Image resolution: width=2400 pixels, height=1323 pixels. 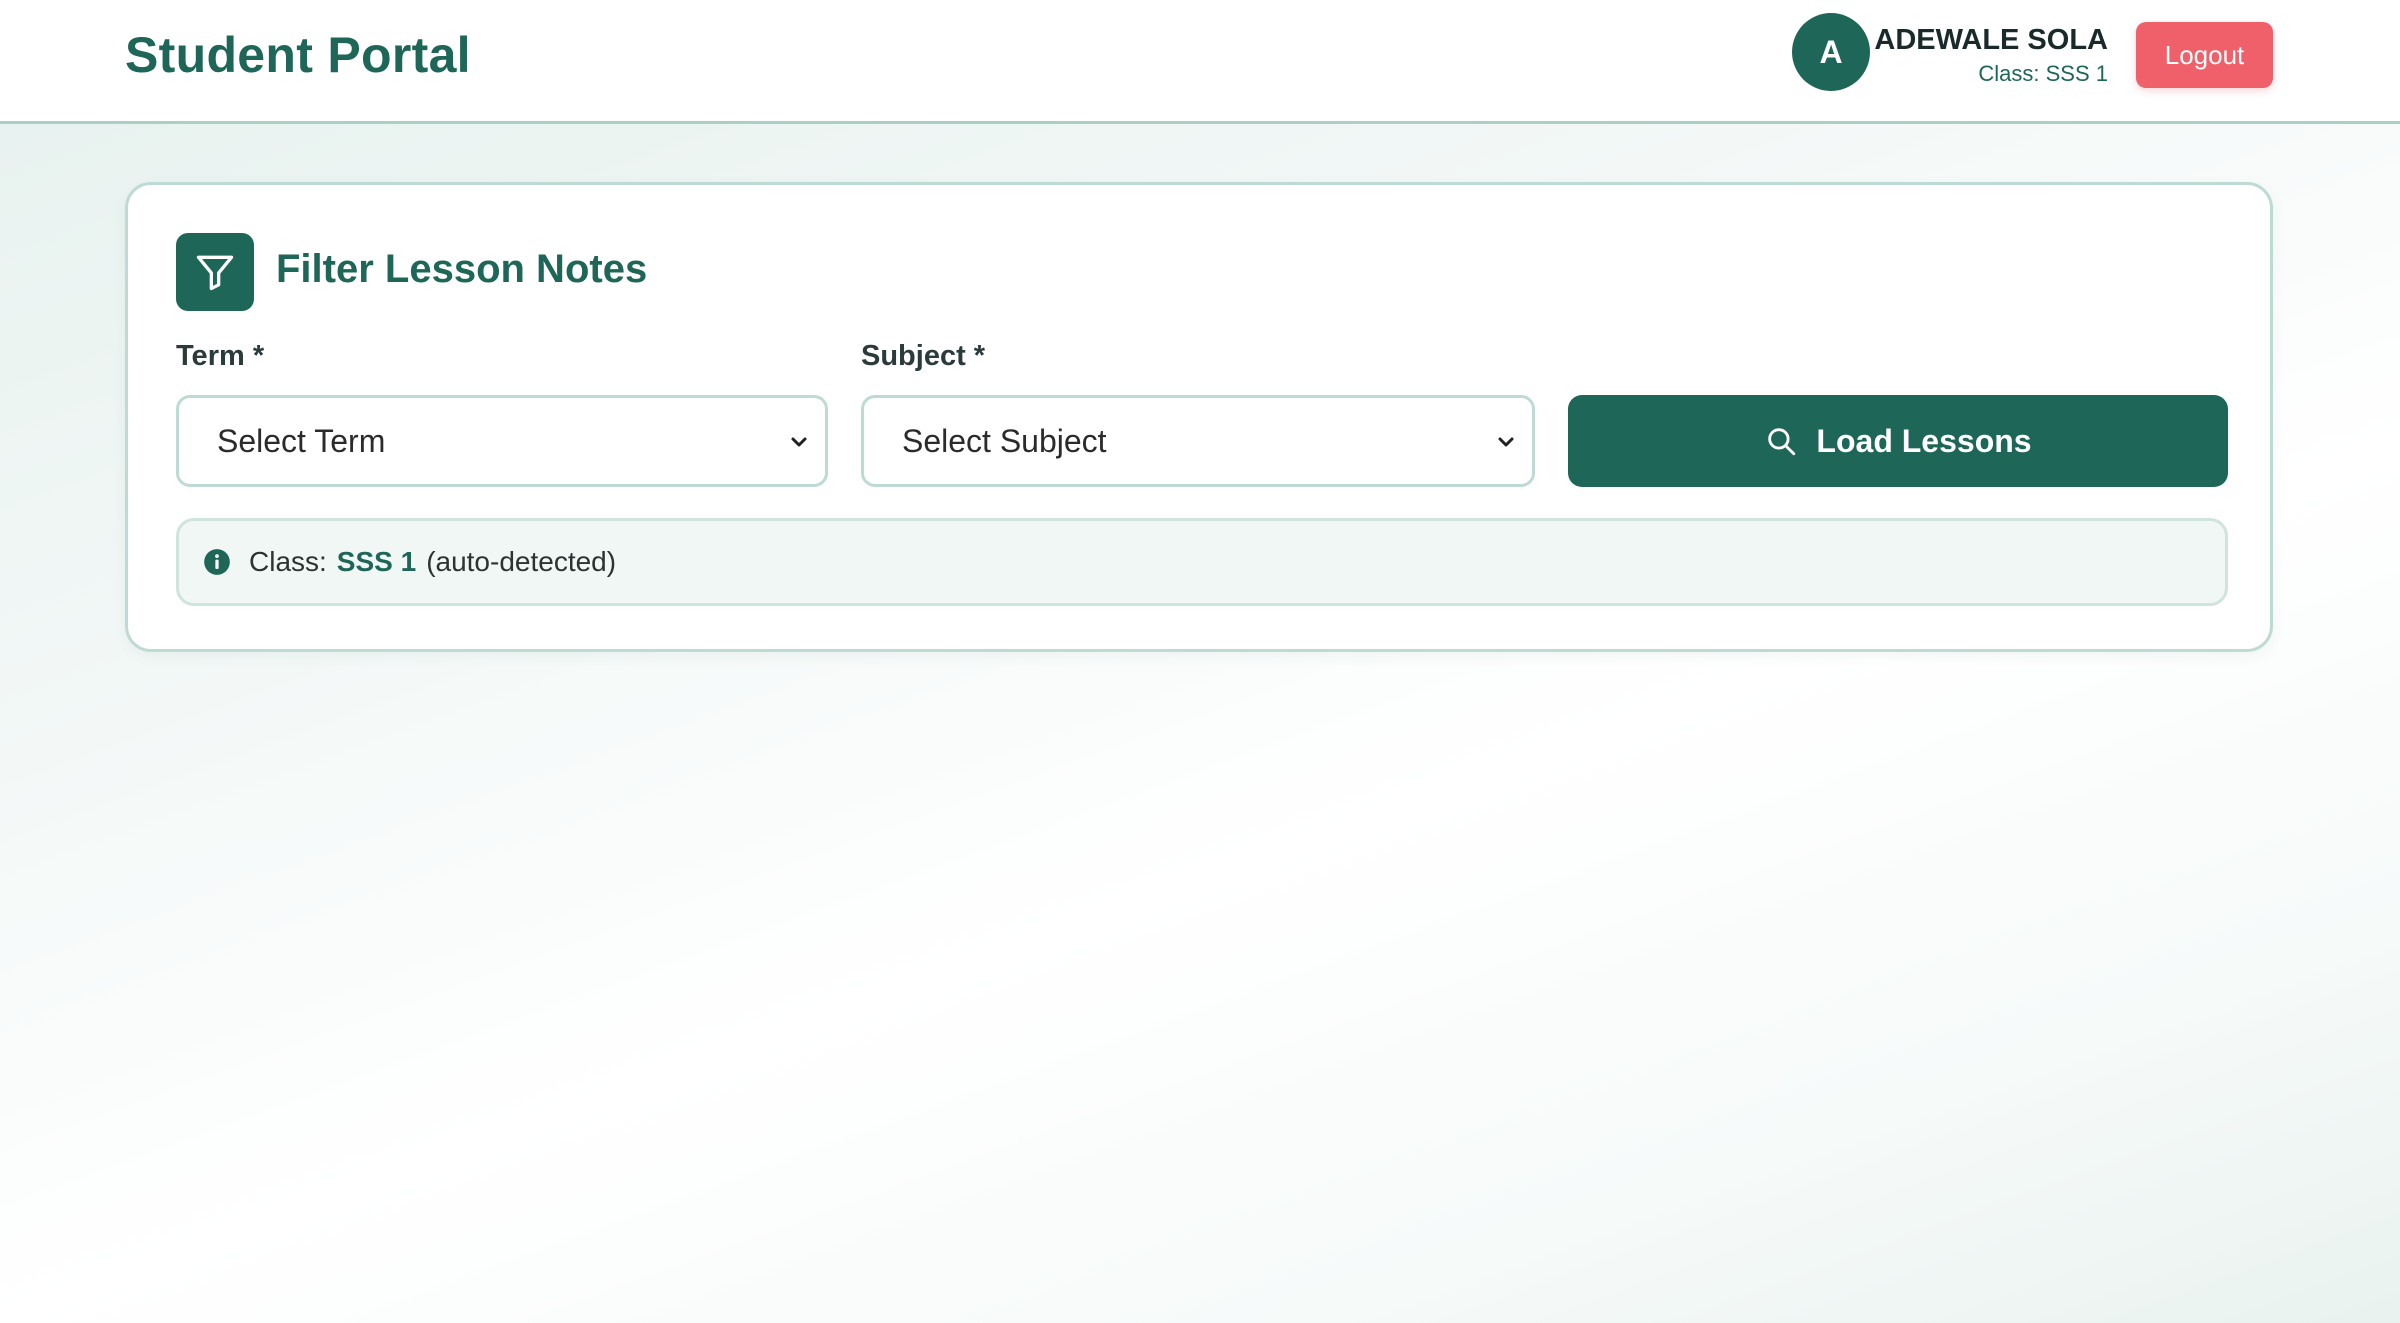 I want to click on filter-icon, so click(x=215, y=272).